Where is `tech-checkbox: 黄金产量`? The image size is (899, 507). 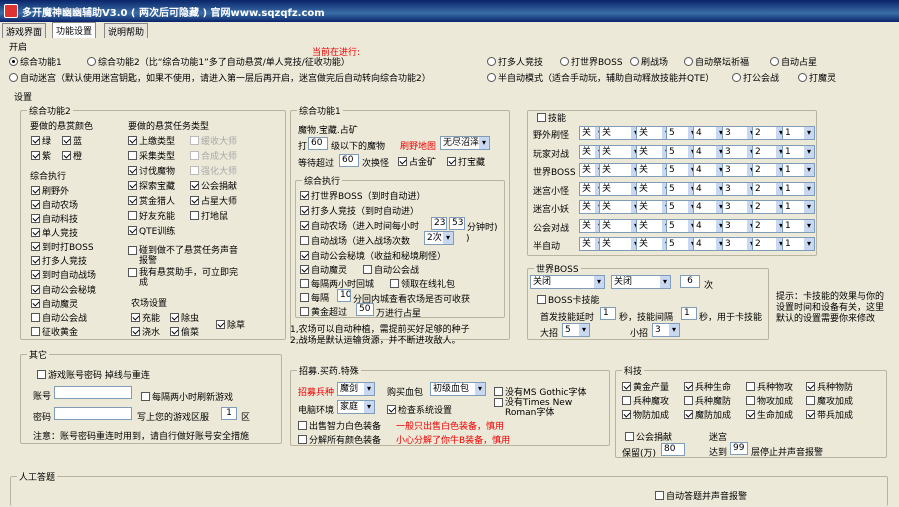 tech-checkbox: 黄金产量 is located at coordinates (645, 386).